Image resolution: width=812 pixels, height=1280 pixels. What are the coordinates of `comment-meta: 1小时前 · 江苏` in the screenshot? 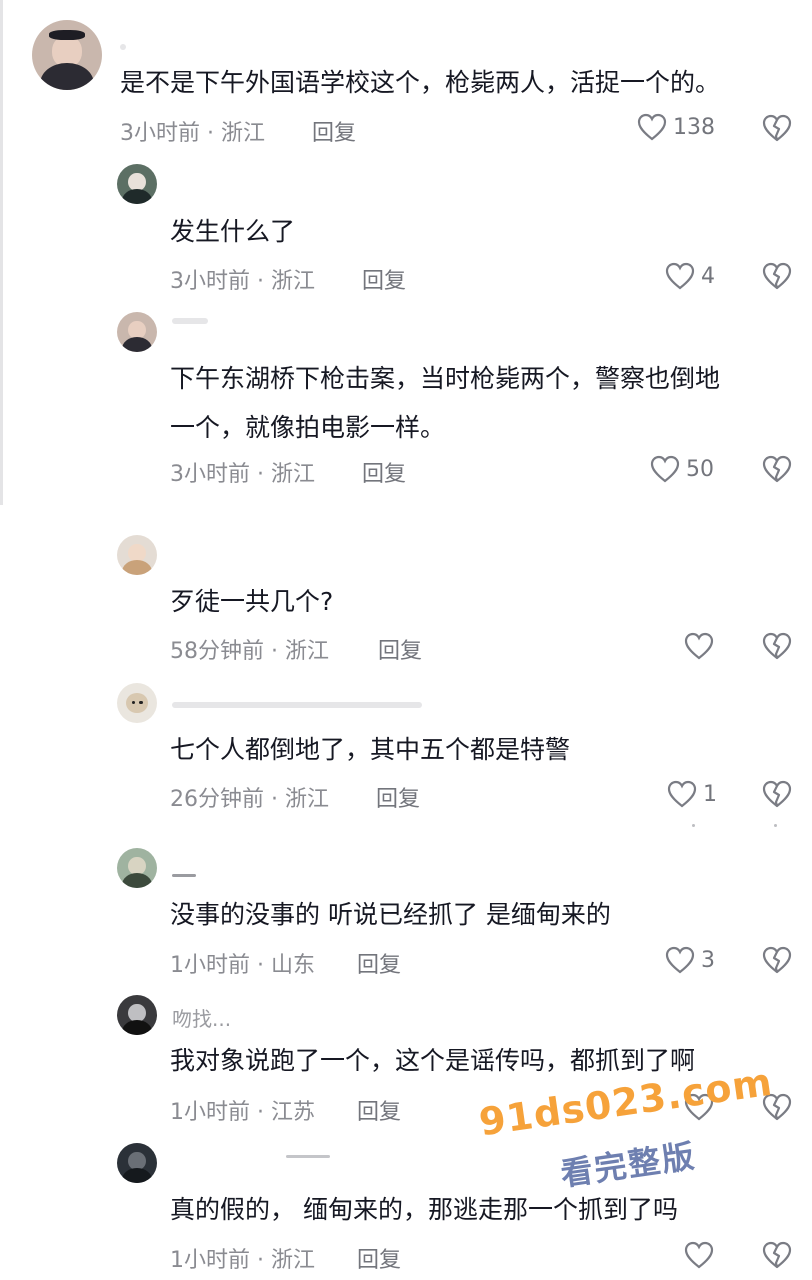 It's located at (242, 1112).